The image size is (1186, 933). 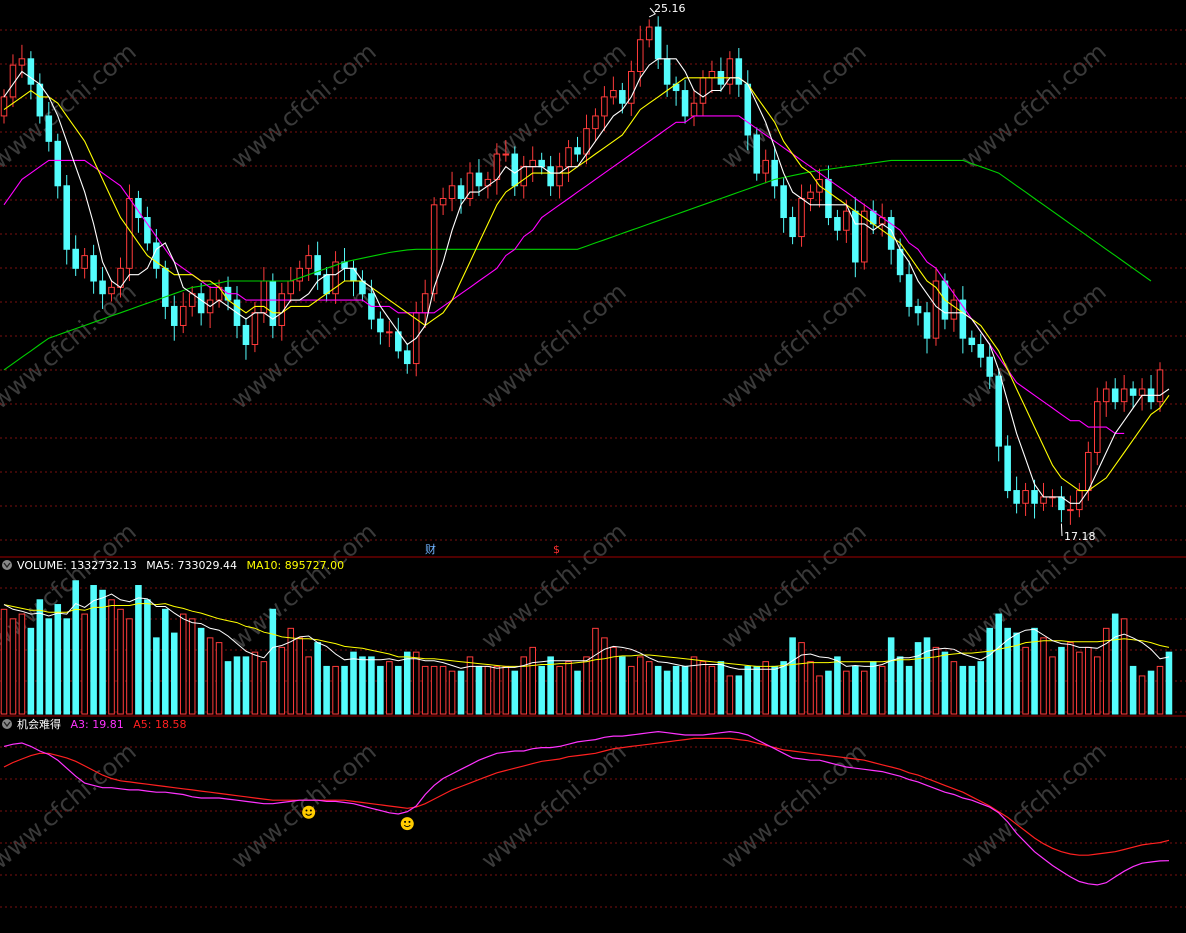 What do you see at coordinates (39, 724) in the screenshot?
I see `indicator-title: 机会难得` at bounding box center [39, 724].